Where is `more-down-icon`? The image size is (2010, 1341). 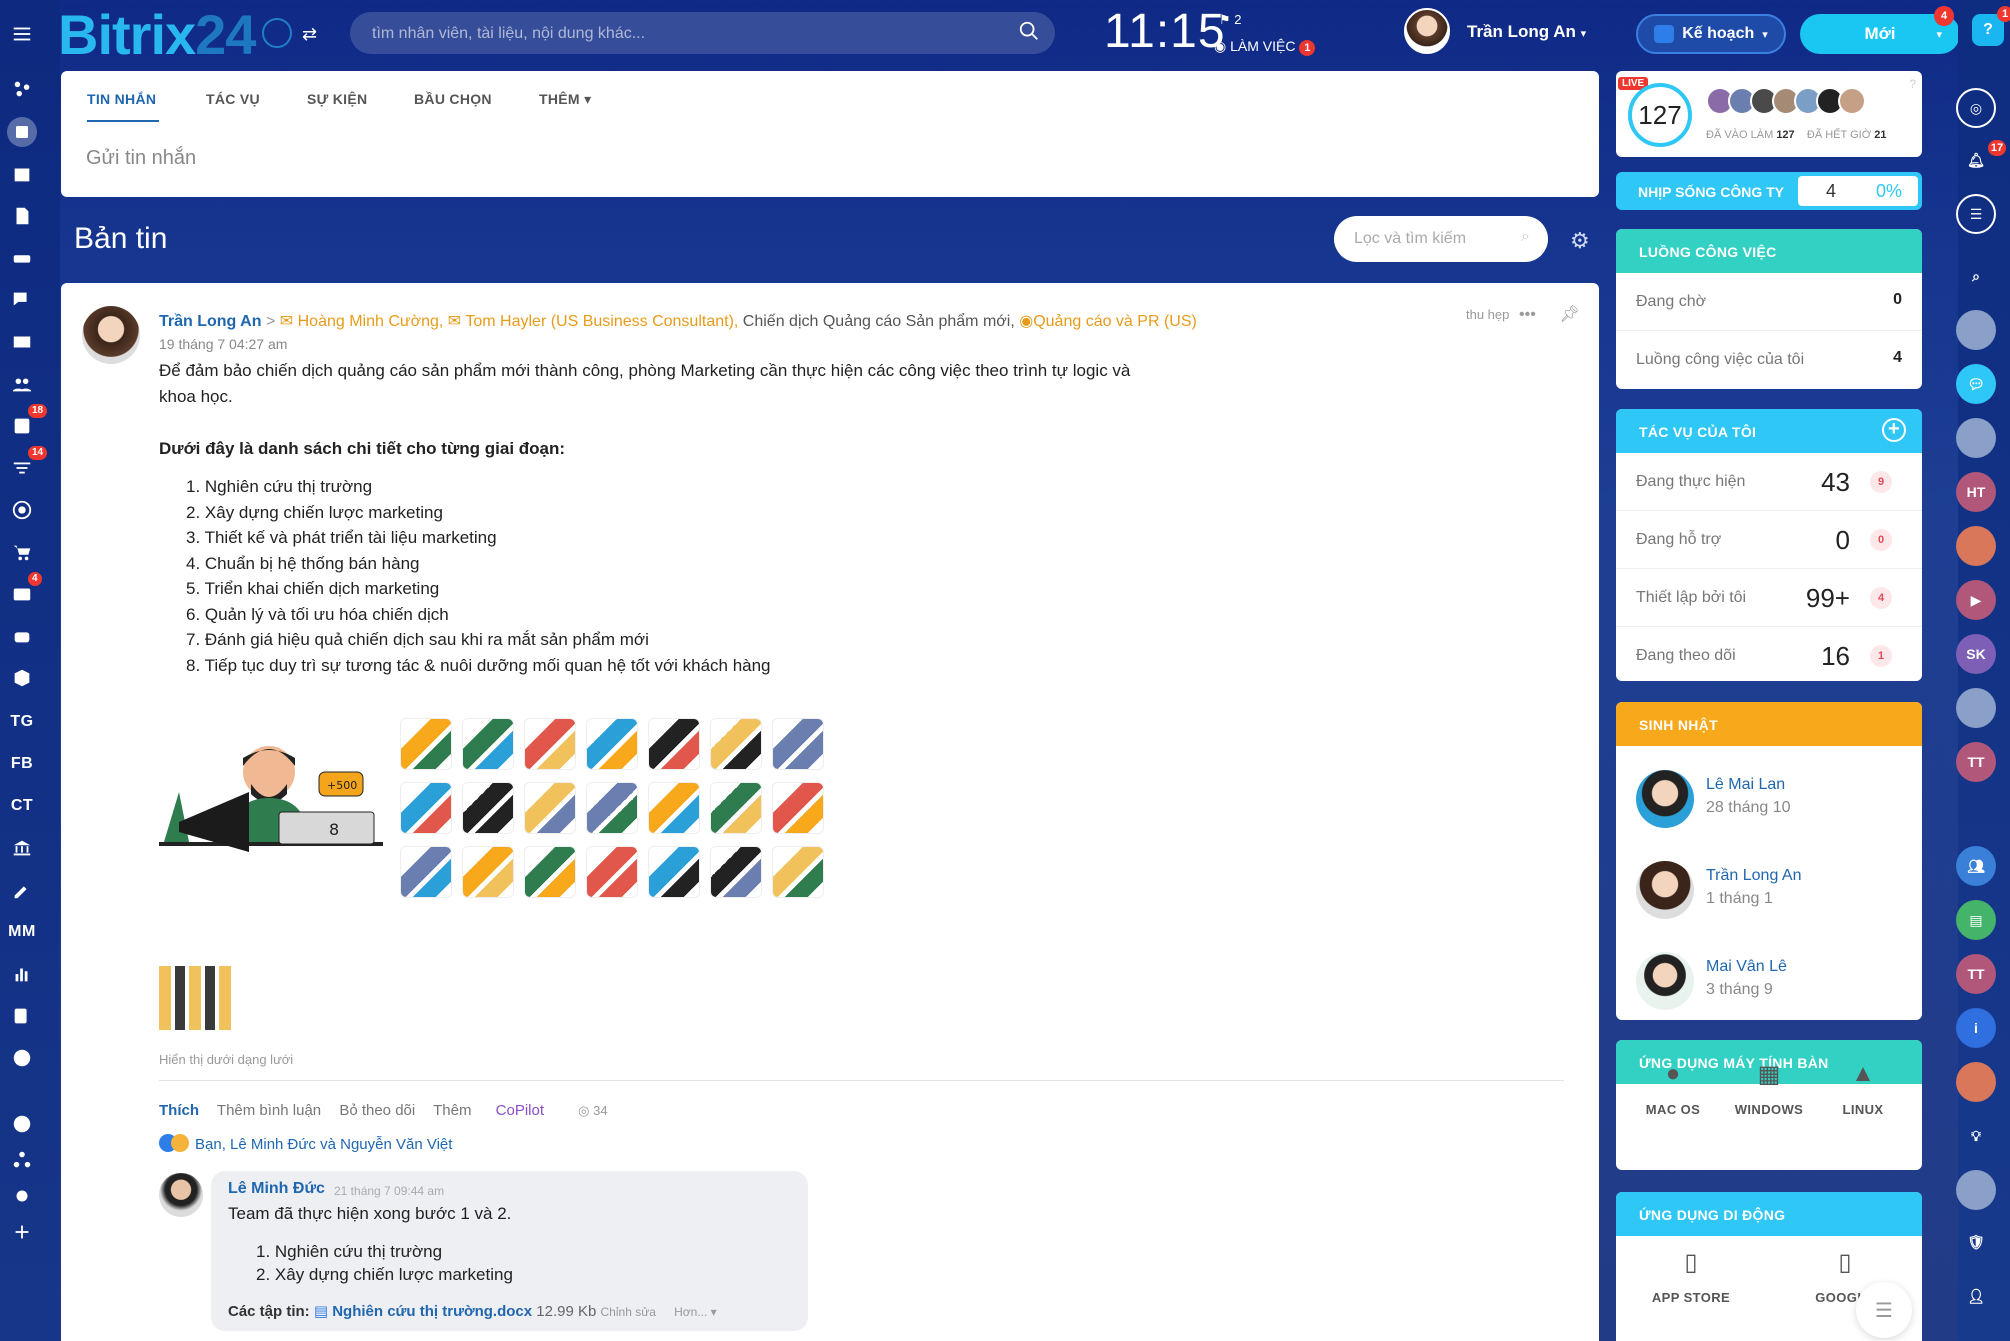
more-down-icon is located at coordinates (22, 1058).